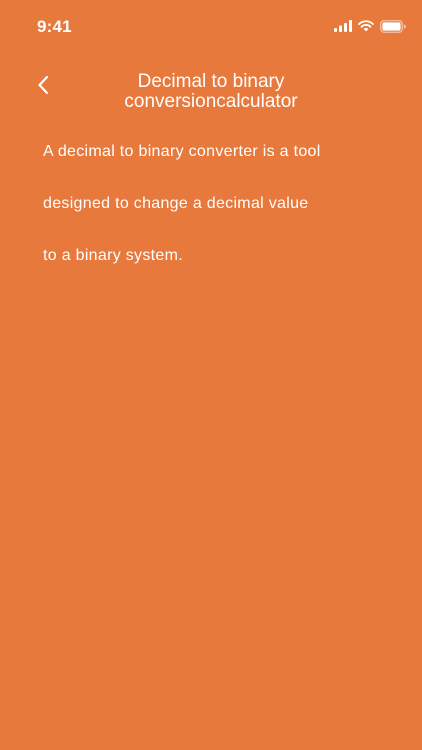 The height and width of the screenshot is (750, 422). What do you see at coordinates (54, 26) in the screenshot?
I see `status-time: 9:41` at bounding box center [54, 26].